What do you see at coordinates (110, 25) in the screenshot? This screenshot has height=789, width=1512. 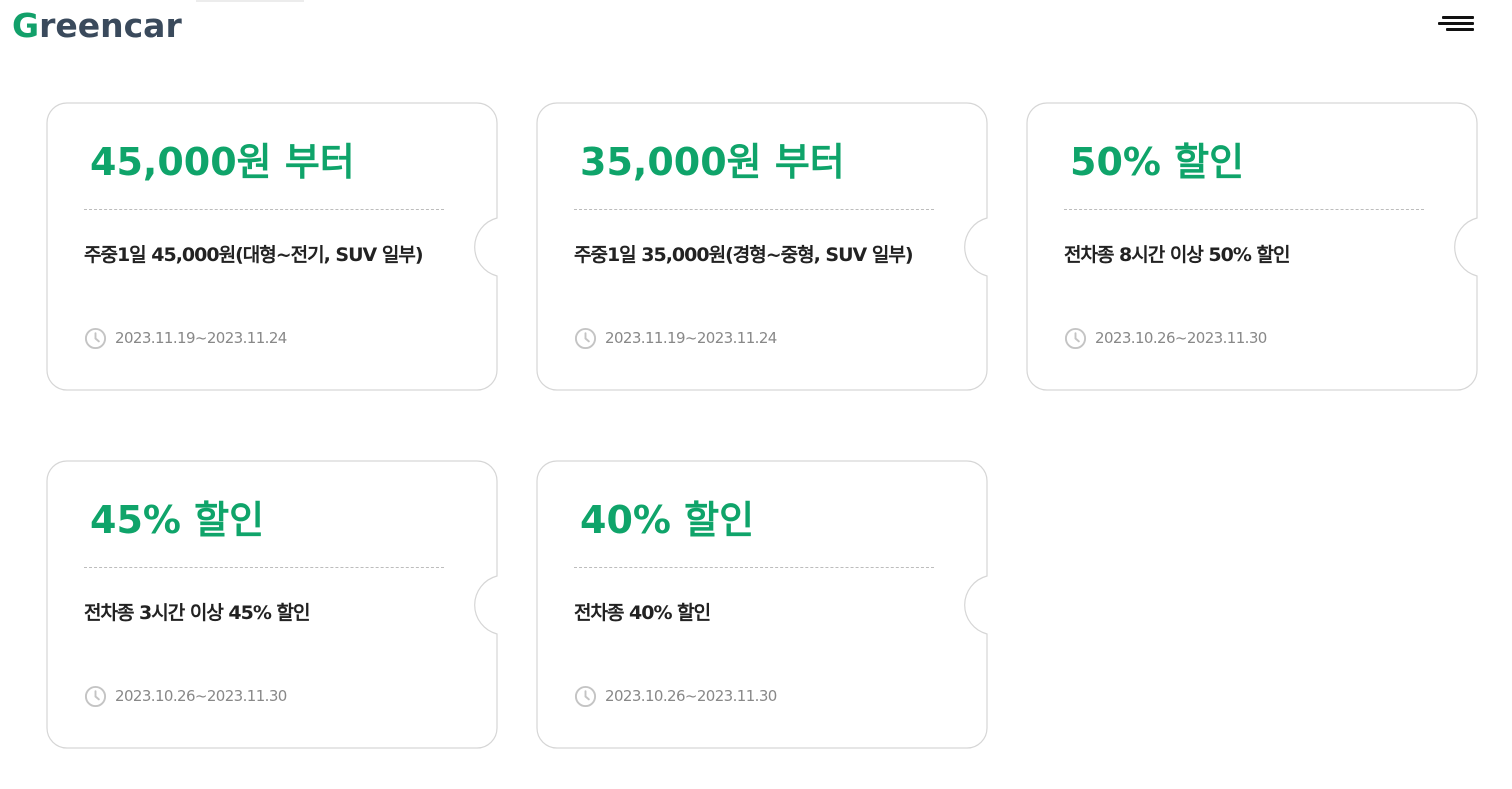 I see `logo-wordmark: reencar` at bounding box center [110, 25].